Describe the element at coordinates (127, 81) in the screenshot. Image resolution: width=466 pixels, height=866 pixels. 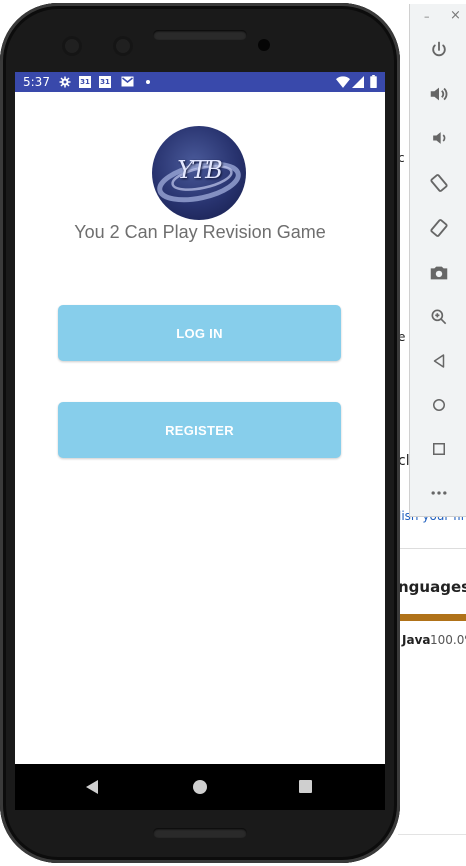
I see `gmail-icon` at that location.